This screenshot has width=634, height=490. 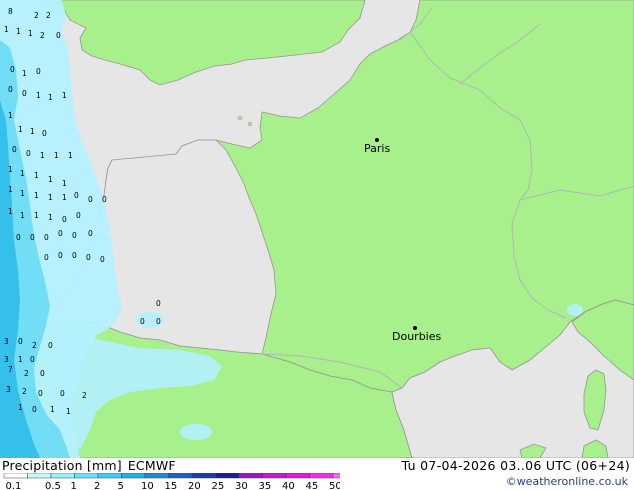 I want to click on rain-value: 7, so click(x=10, y=369).